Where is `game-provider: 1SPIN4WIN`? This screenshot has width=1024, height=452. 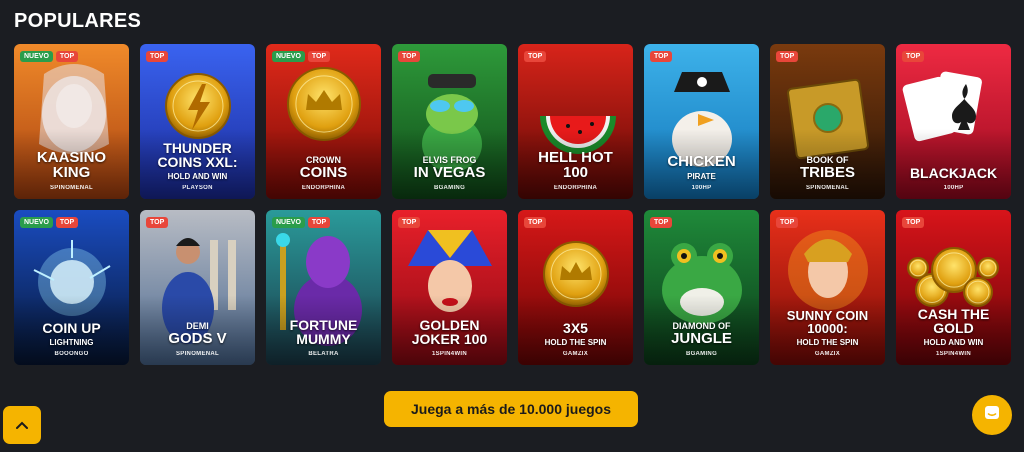 game-provider: 1SPIN4WIN is located at coordinates (953, 354).